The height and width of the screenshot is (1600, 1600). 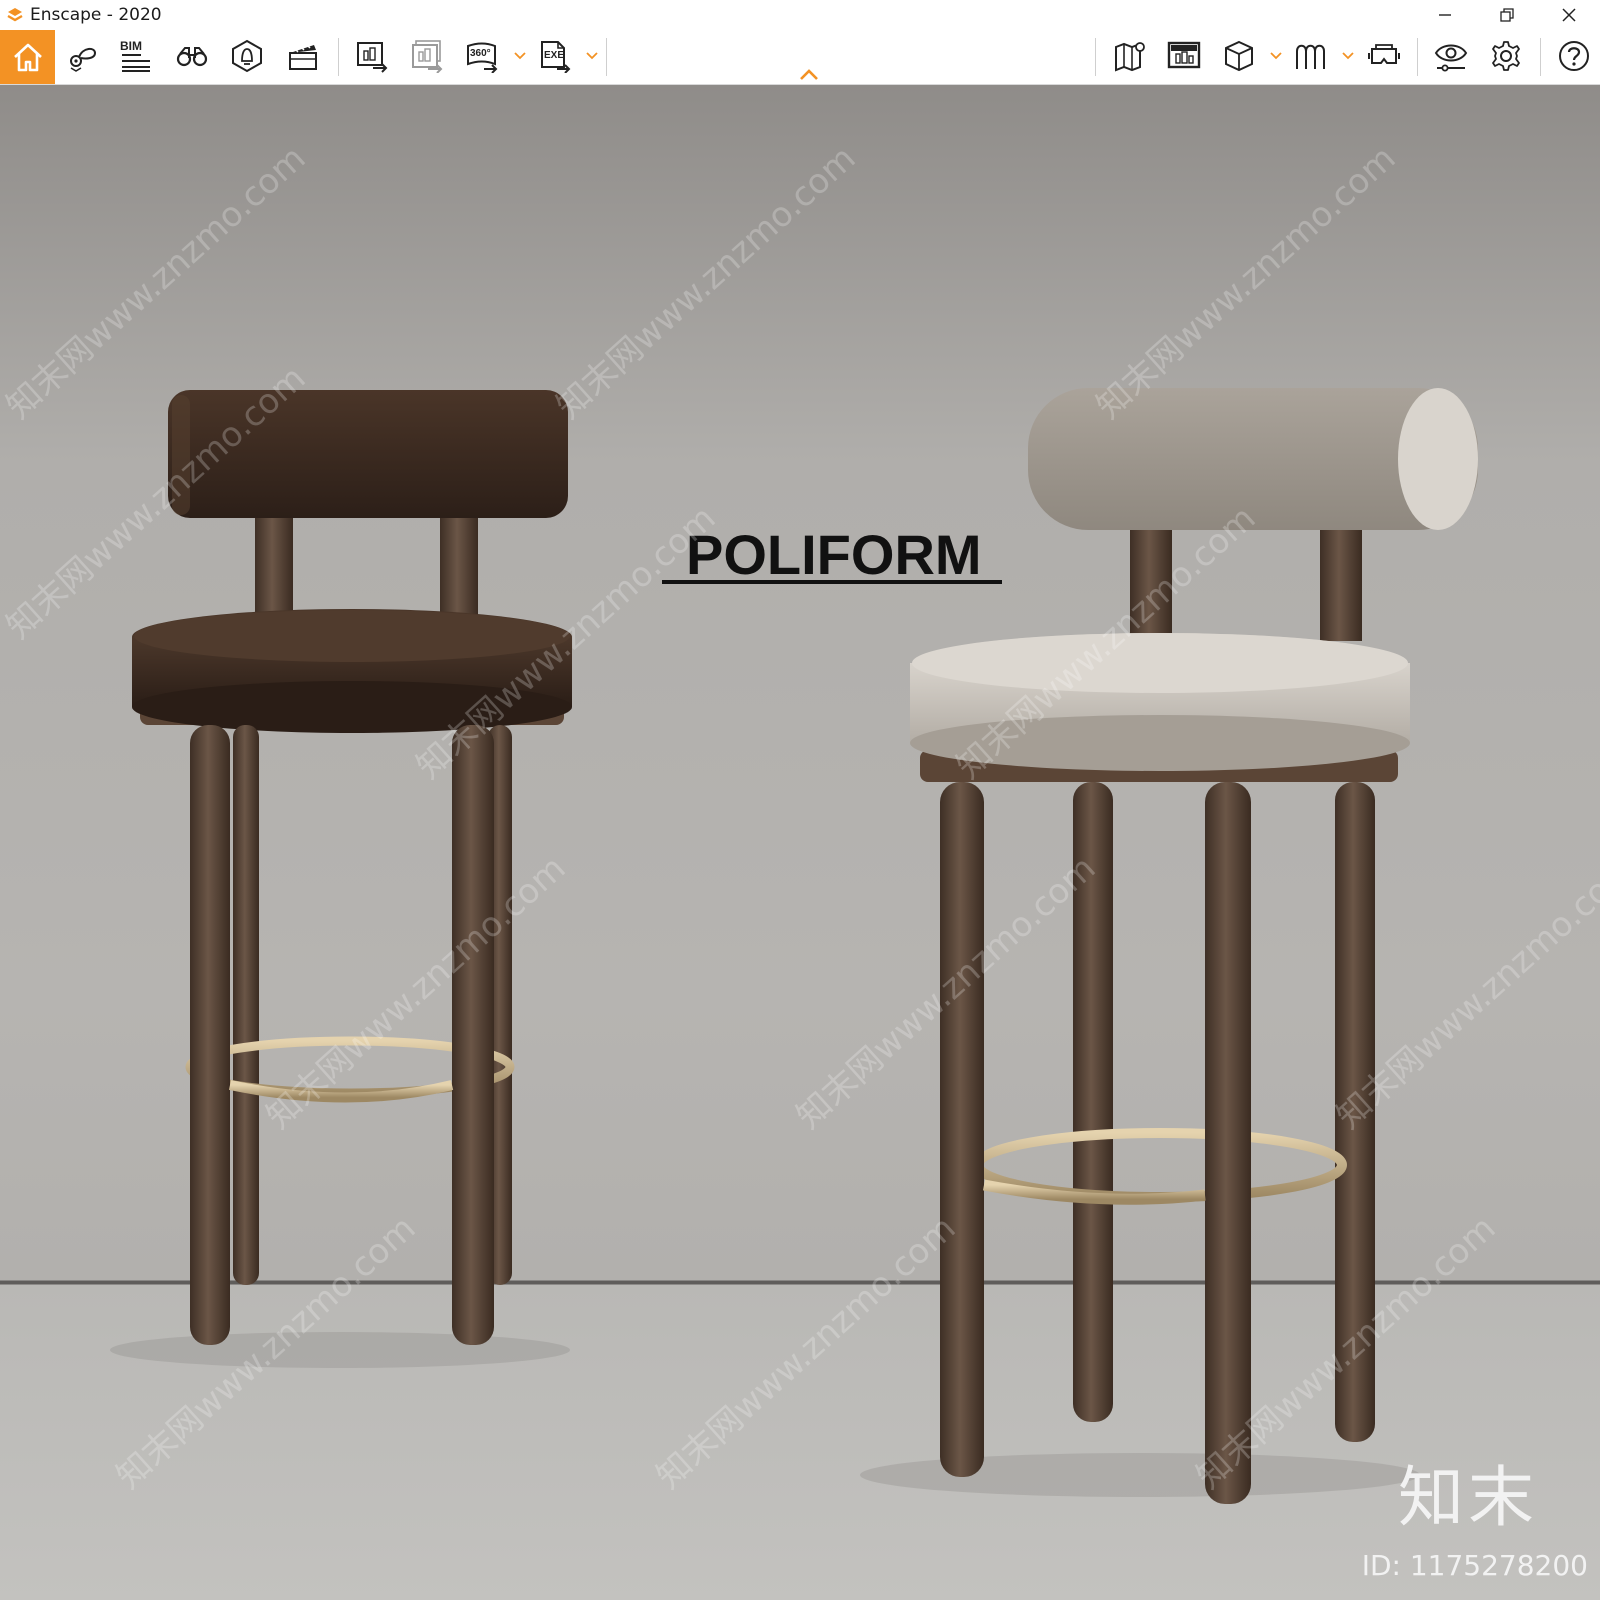 I want to click on asset-library-button, so click(x=1184, y=56).